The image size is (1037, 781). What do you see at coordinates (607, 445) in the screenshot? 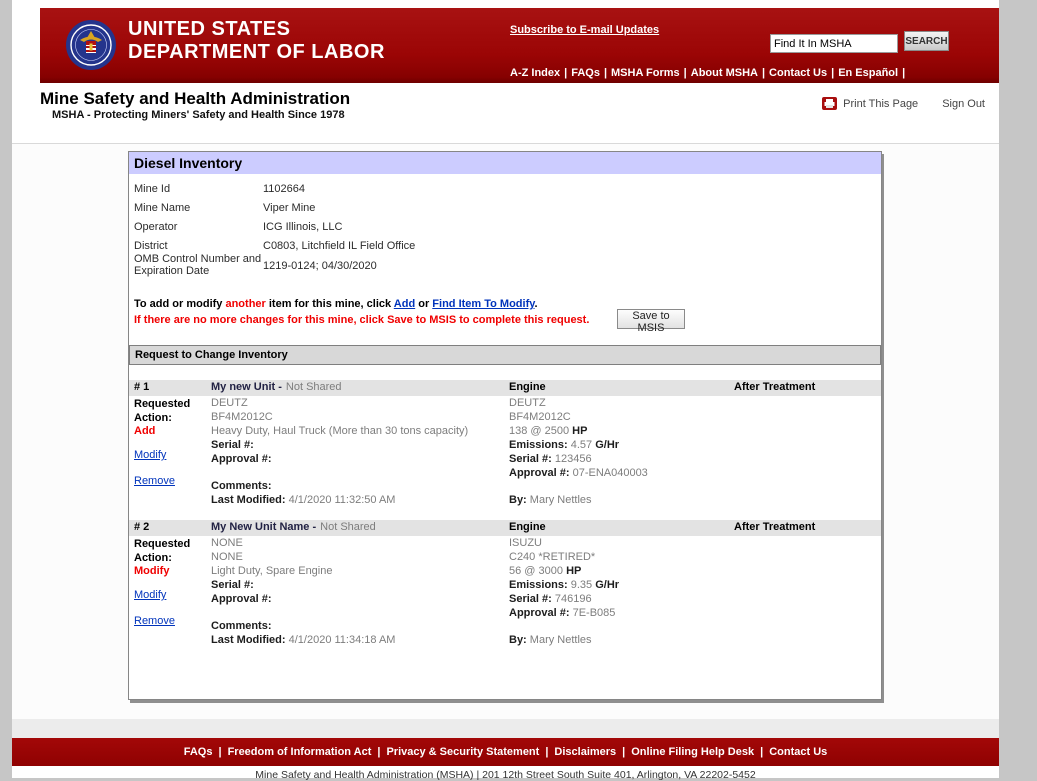
I see `emissions-unit: G/Hr` at bounding box center [607, 445].